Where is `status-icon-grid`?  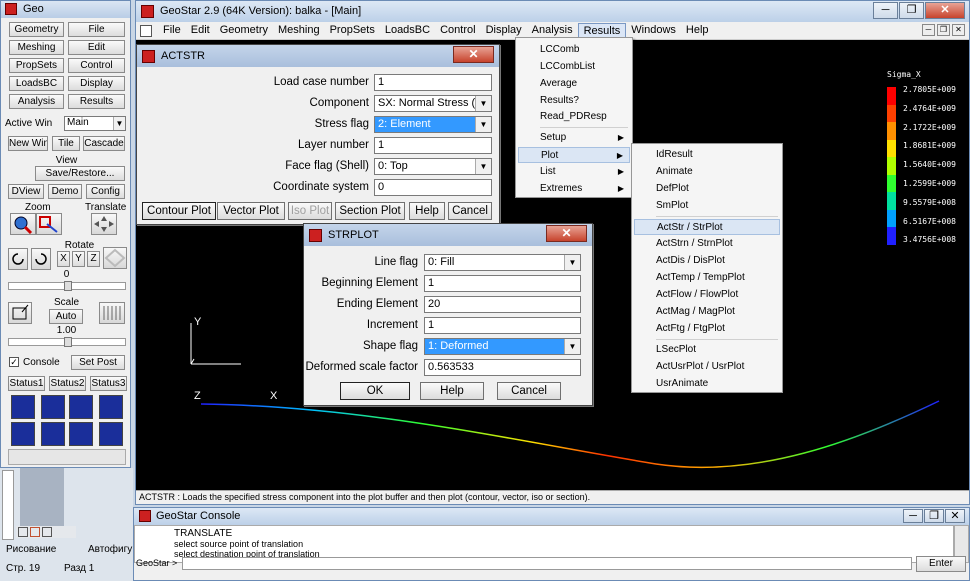 status-icon-grid is located at coordinates (53, 434).